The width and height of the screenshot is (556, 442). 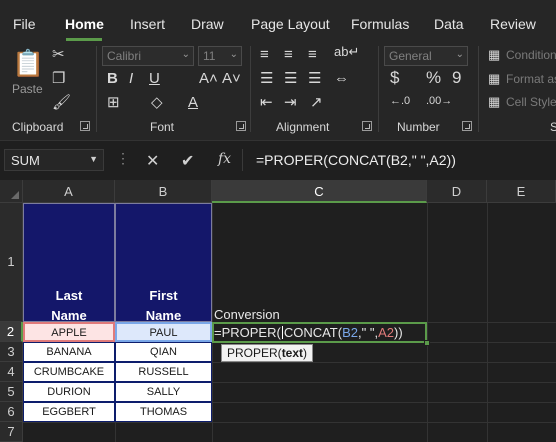 I want to click on chevron-down-icon: ⌄, so click(x=233, y=54).